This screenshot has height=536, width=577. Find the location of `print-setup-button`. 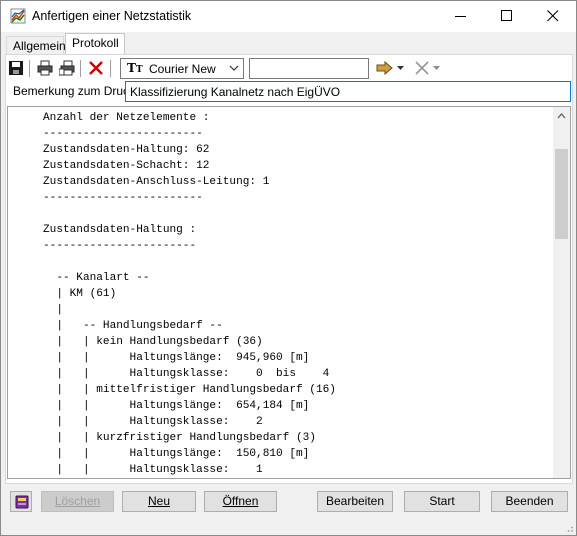

print-setup-button is located at coordinates (67, 68).